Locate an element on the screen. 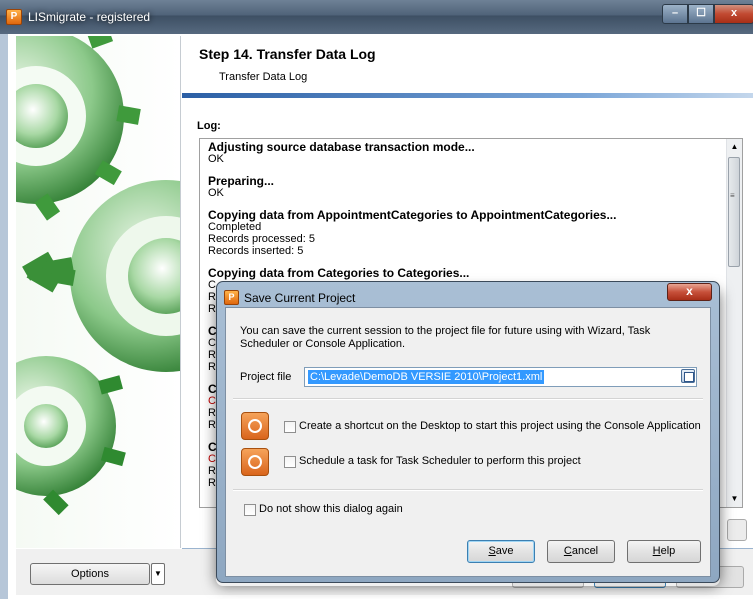  window-title: LISmigrate - registered is located at coordinates (89, 17).